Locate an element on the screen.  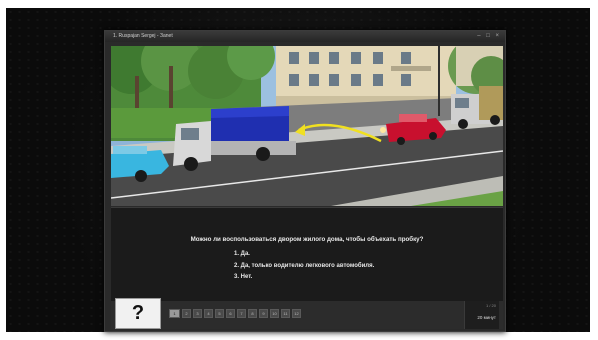
status-panel: 1 / 20 20 минут is located at coordinates (481, 315).